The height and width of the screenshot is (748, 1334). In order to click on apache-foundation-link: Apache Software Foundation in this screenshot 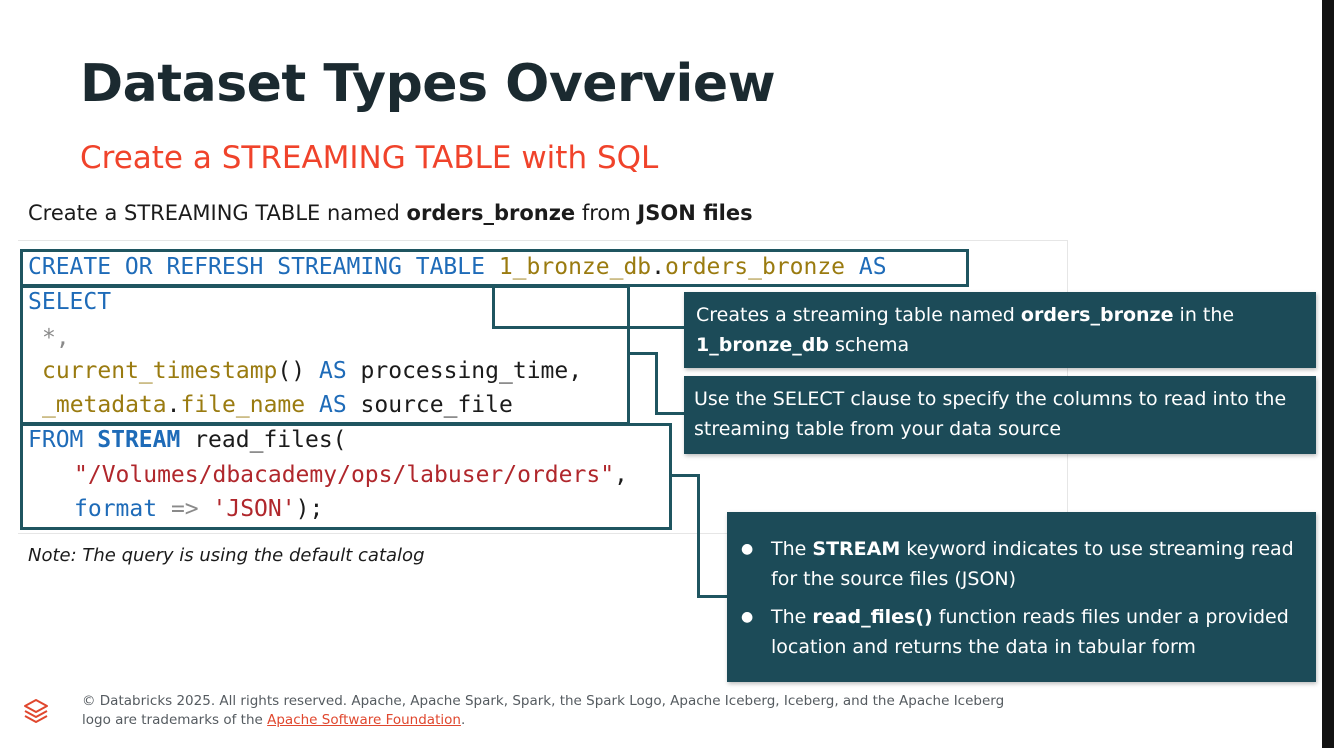, I will do `click(364, 720)`.